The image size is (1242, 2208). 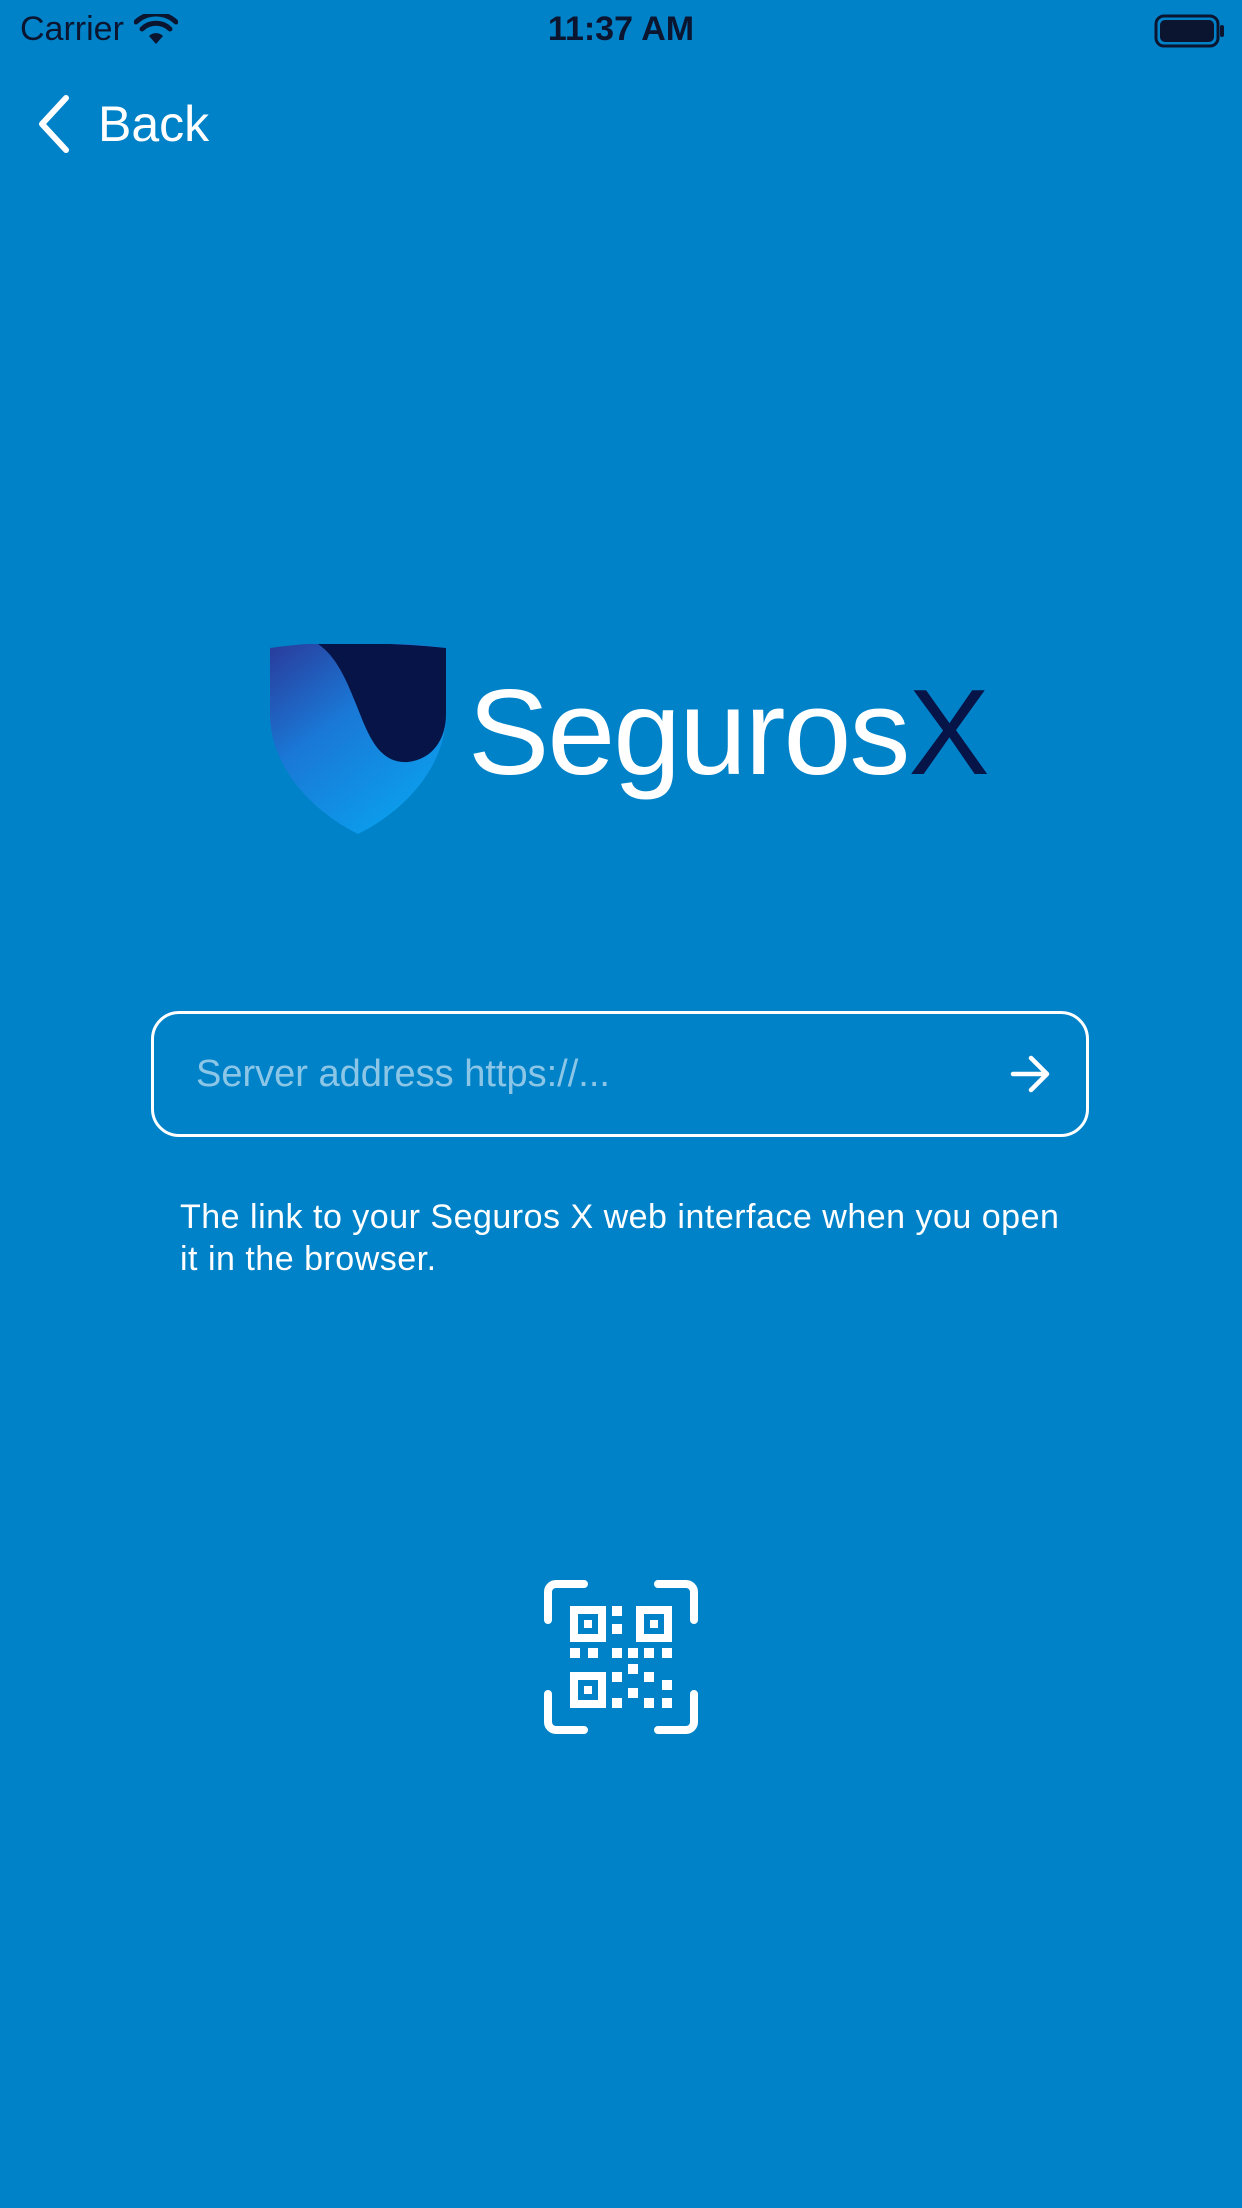 I want to click on qr-code-scan-icon, so click(x=621, y=1657).